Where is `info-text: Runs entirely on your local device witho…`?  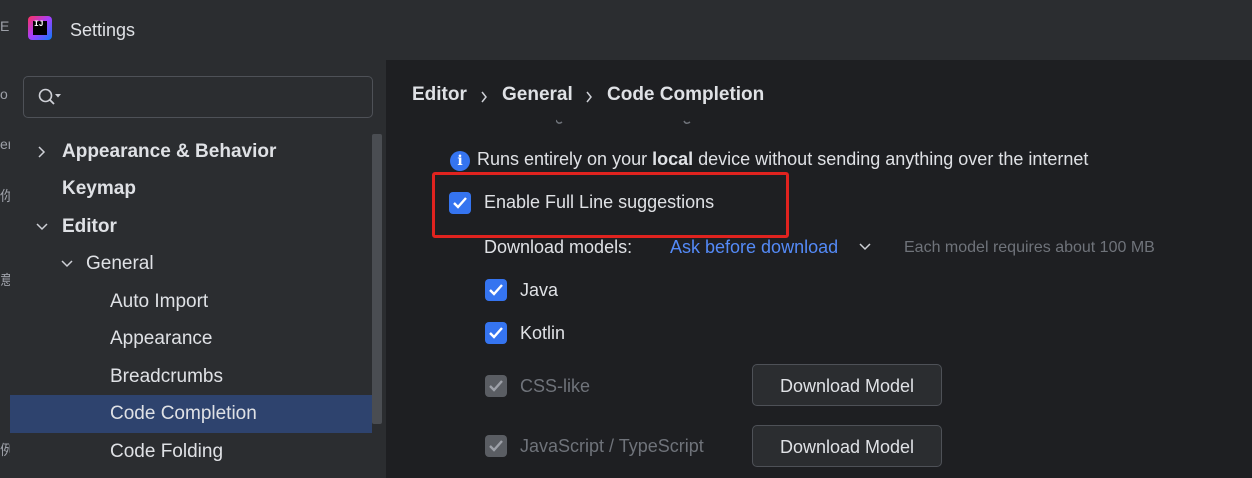
info-text: Runs entirely on your local device witho… is located at coordinates (783, 159).